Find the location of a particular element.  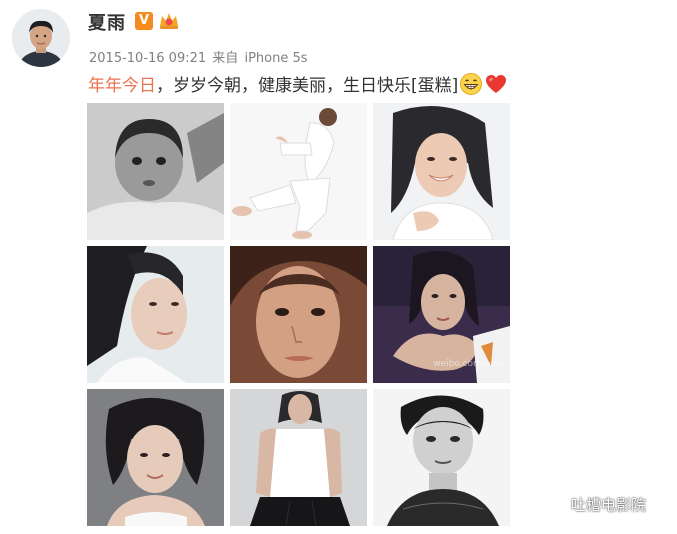

brand-label: 吐槽电影院 is located at coordinates (609, 505).